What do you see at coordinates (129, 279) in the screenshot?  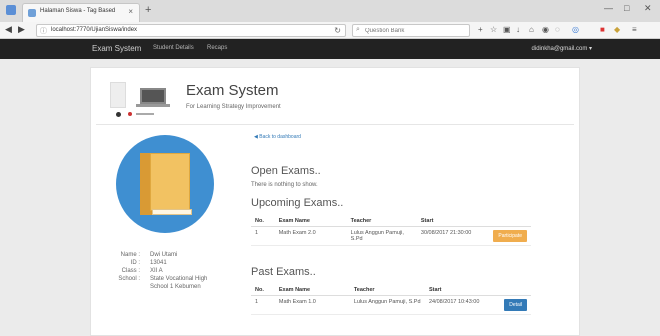 I see `profile-label-school: School :` at bounding box center [129, 279].